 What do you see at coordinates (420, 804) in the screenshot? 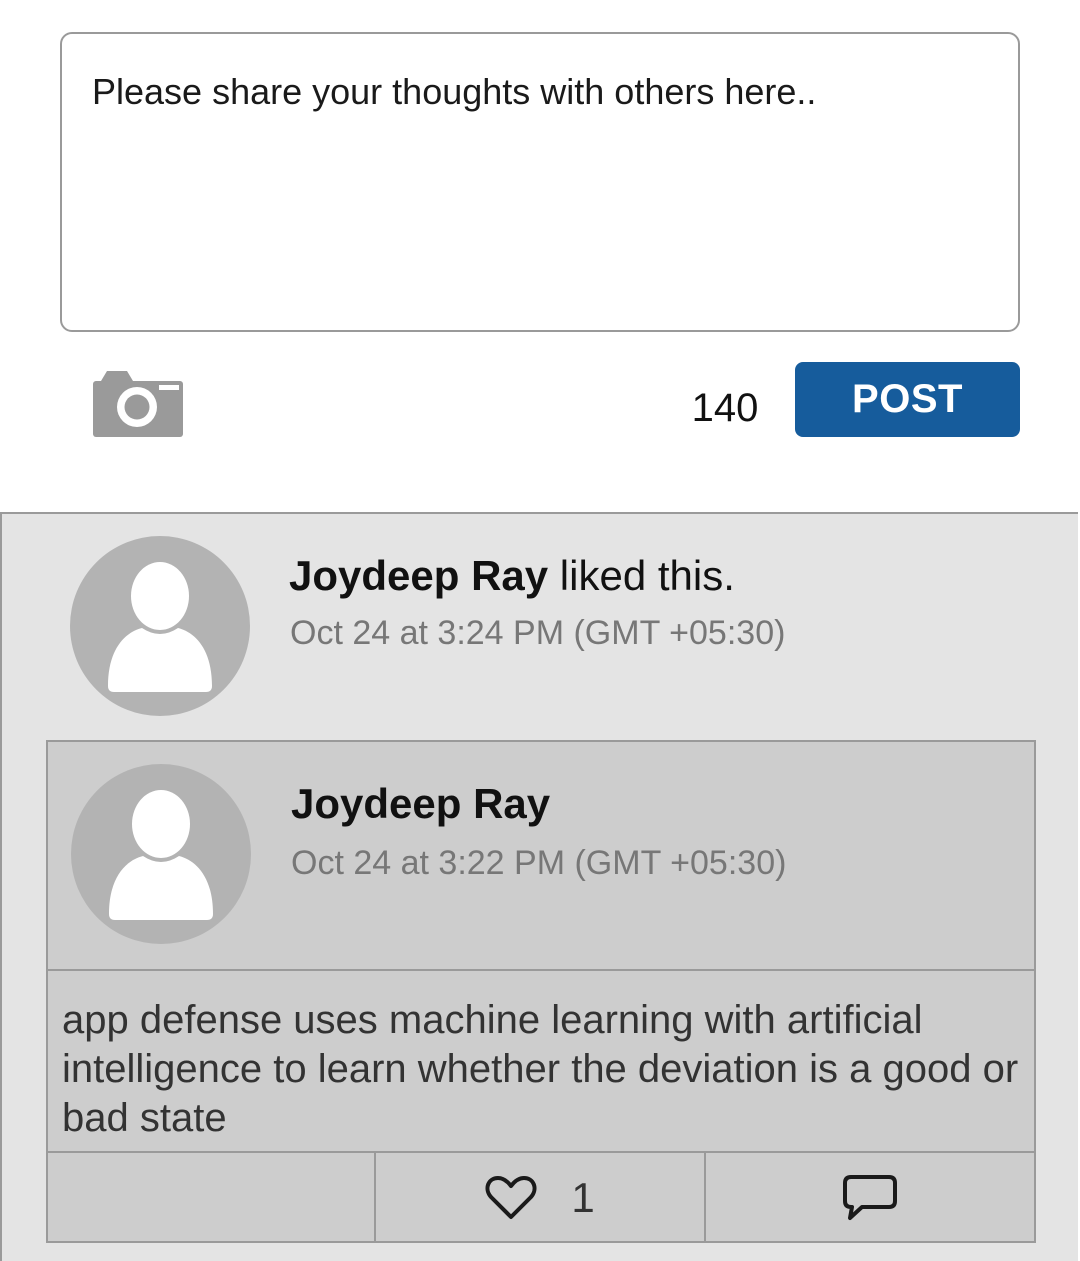
I see `post-author-name: Joydeep Ray` at bounding box center [420, 804].